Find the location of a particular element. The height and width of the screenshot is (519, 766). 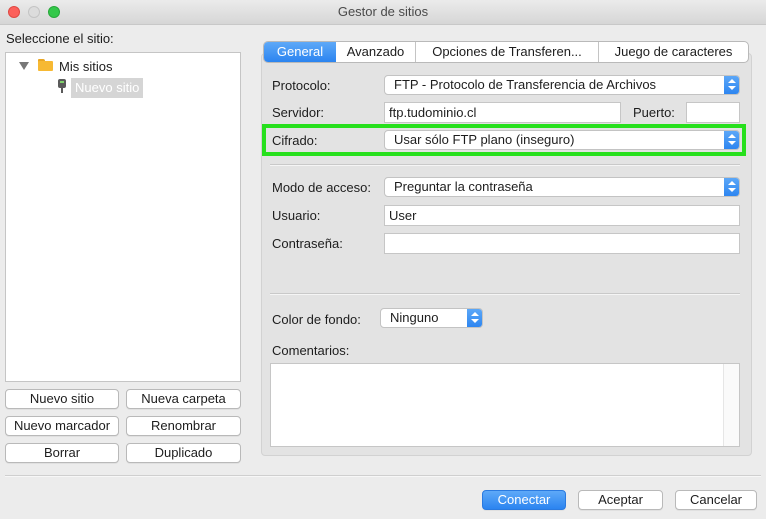

select-site-label: Seleccione el sitio: is located at coordinates (60, 38).